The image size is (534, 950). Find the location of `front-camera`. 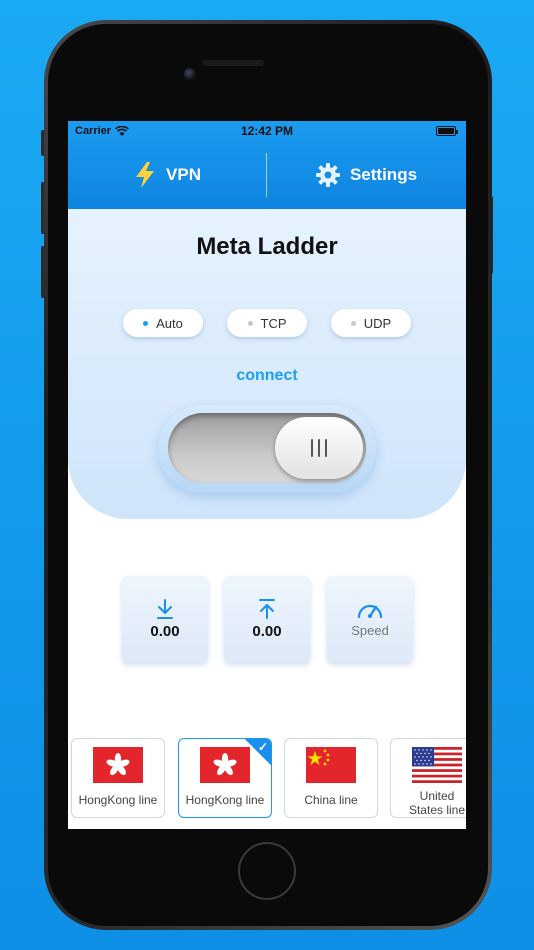

front-camera is located at coordinates (190, 74).